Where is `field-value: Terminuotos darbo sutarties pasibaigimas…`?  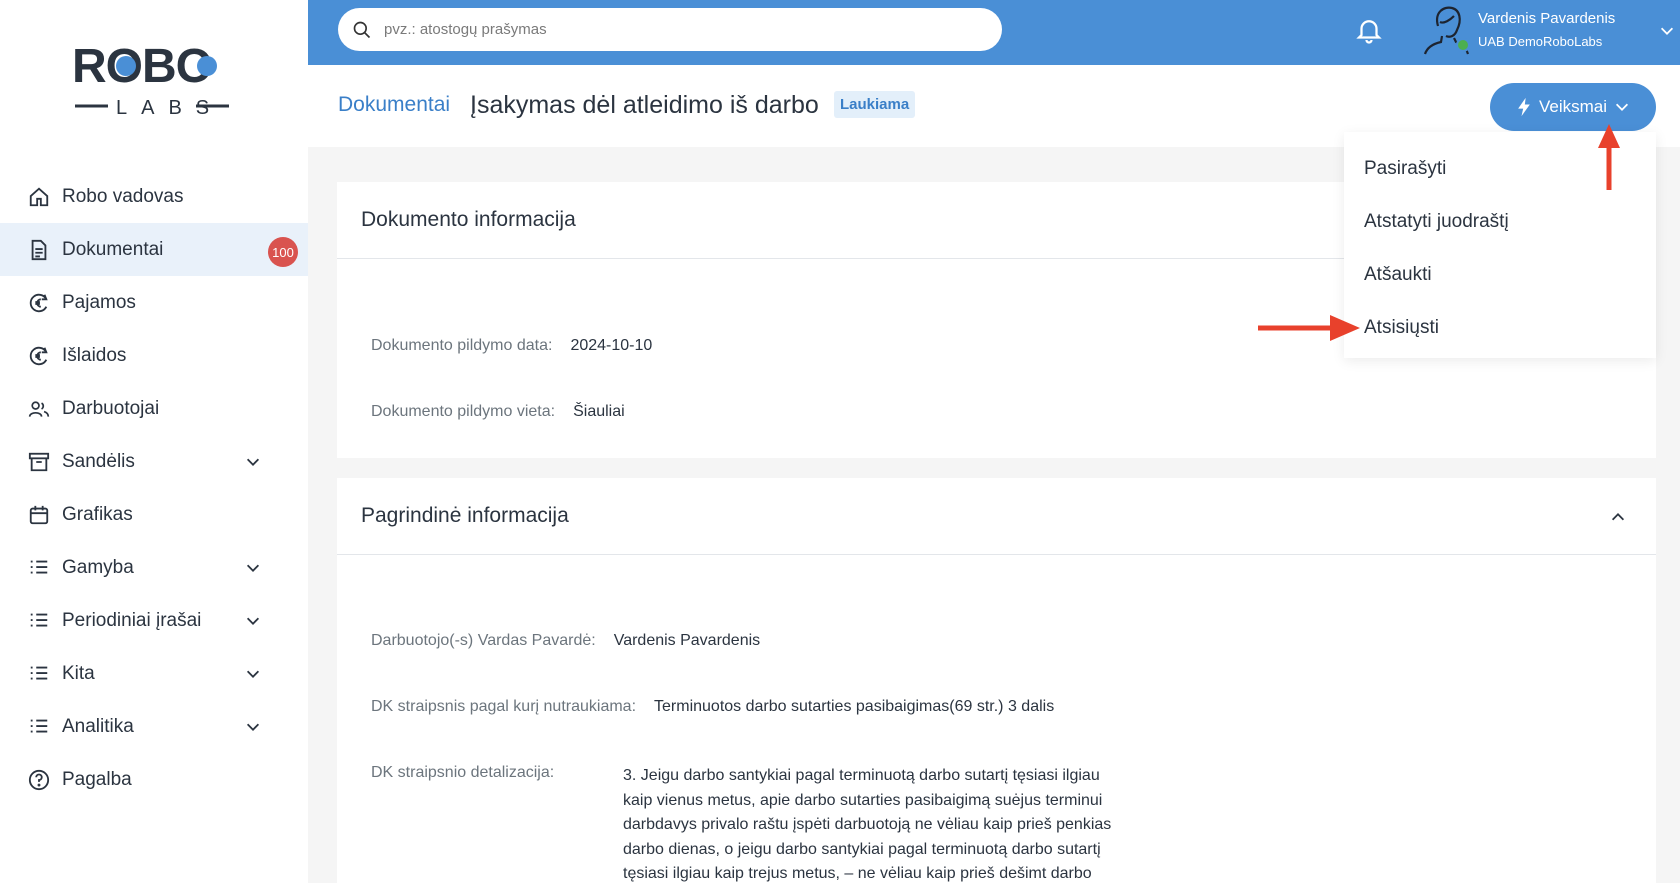 field-value: Terminuotos darbo sutarties pasibaigimas… is located at coordinates (854, 706).